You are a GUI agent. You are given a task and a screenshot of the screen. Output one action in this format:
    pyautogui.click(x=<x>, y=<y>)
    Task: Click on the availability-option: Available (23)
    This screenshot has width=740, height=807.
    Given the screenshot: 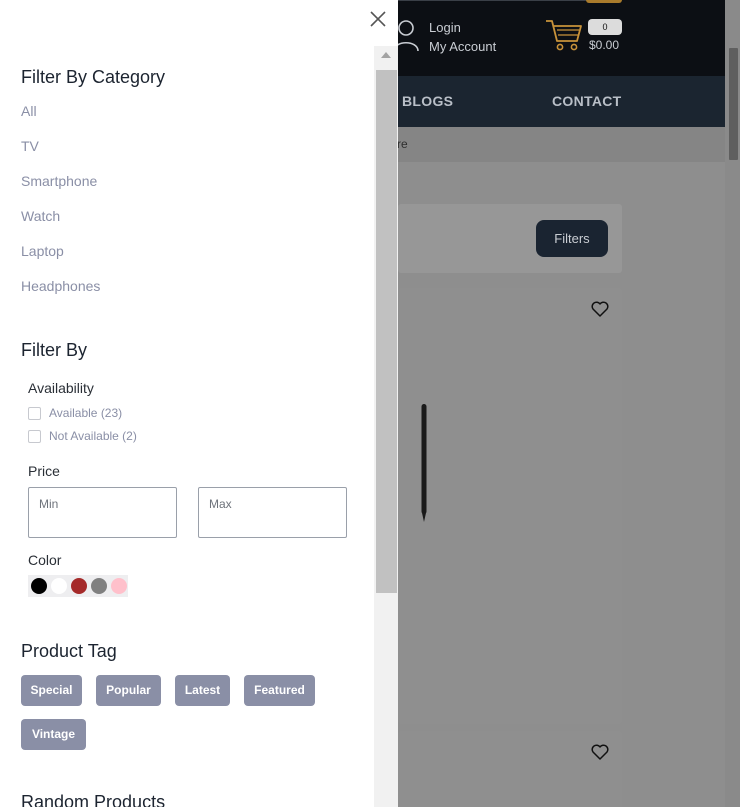 What is the action you would take?
    pyautogui.click(x=75, y=413)
    